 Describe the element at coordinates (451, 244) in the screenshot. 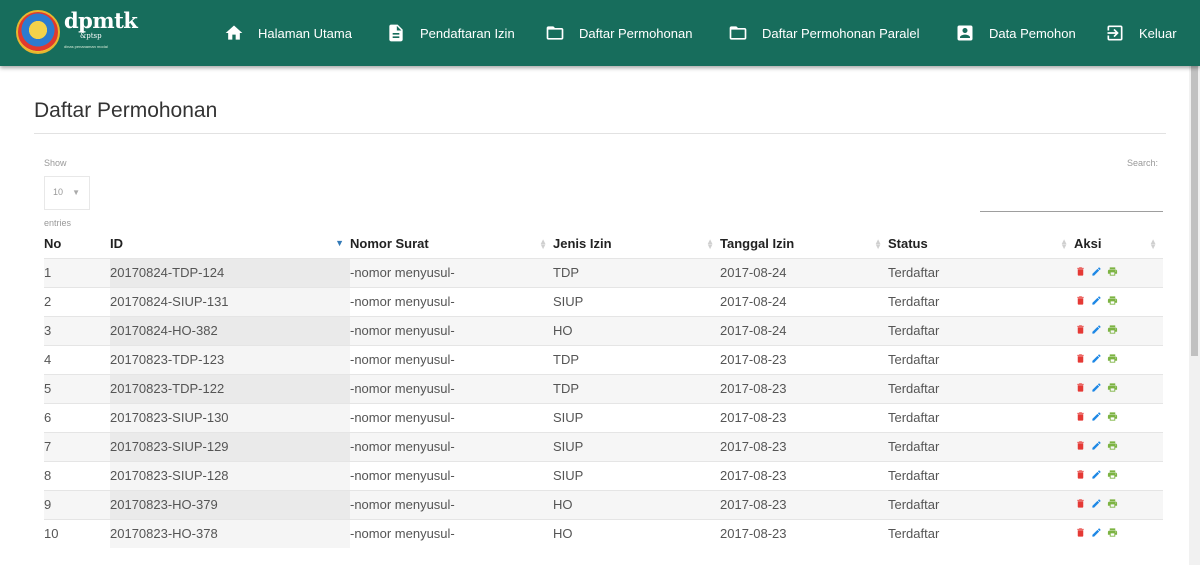

I see `column-header-nomor-surat: Nomor Surat ▲ ▼` at that location.